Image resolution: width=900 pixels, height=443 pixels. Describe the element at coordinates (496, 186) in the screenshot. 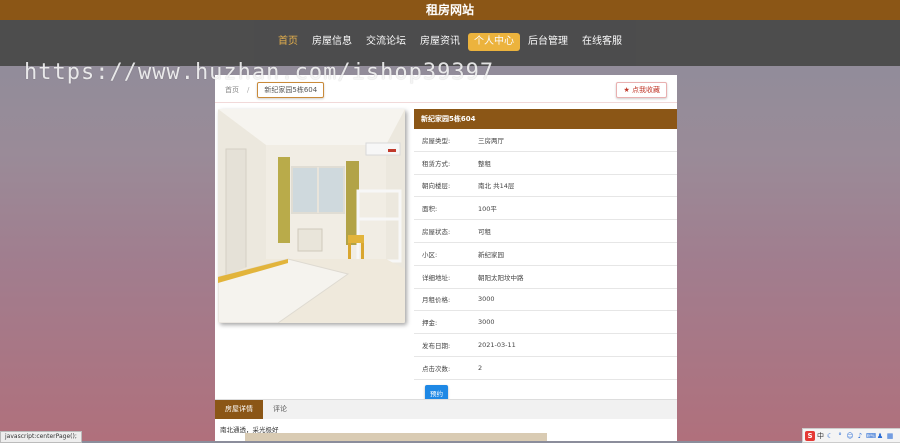

I see `field-value: 南北 共14层` at that location.